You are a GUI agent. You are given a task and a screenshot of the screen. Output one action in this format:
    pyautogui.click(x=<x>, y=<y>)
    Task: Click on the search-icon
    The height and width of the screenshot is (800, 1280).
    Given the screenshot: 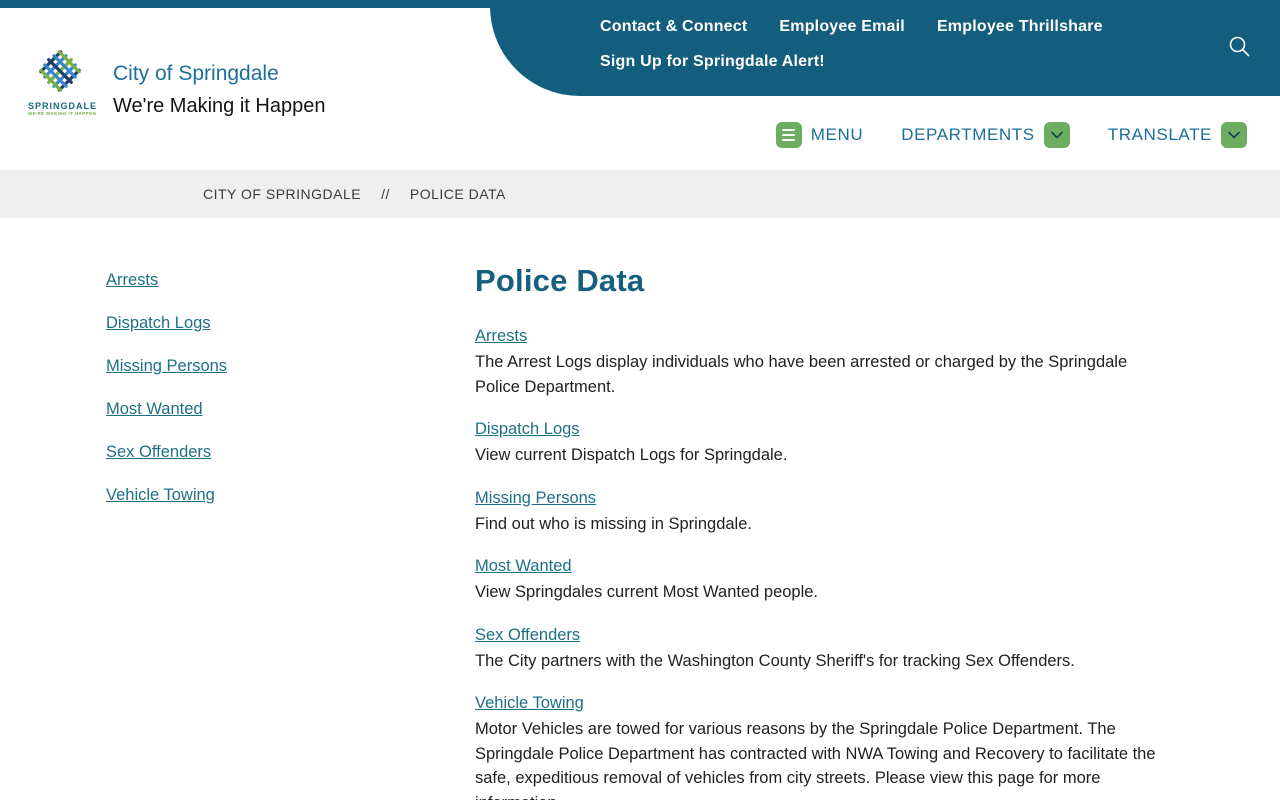 What is the action you would take?
    pyautogui.click(x=1240, y=50)
    